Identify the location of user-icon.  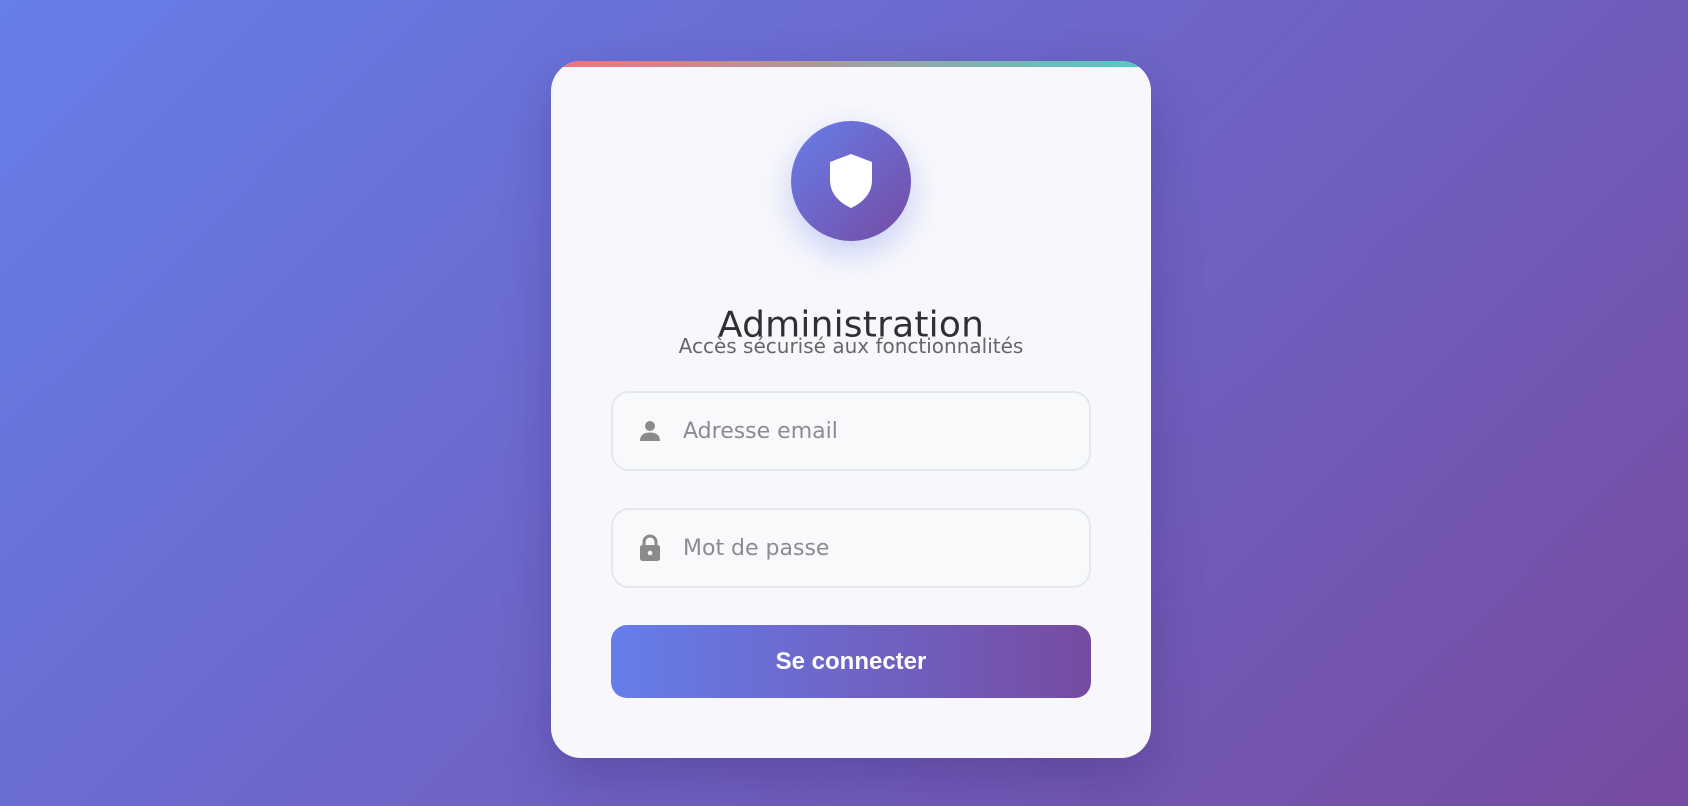
(650, 431).